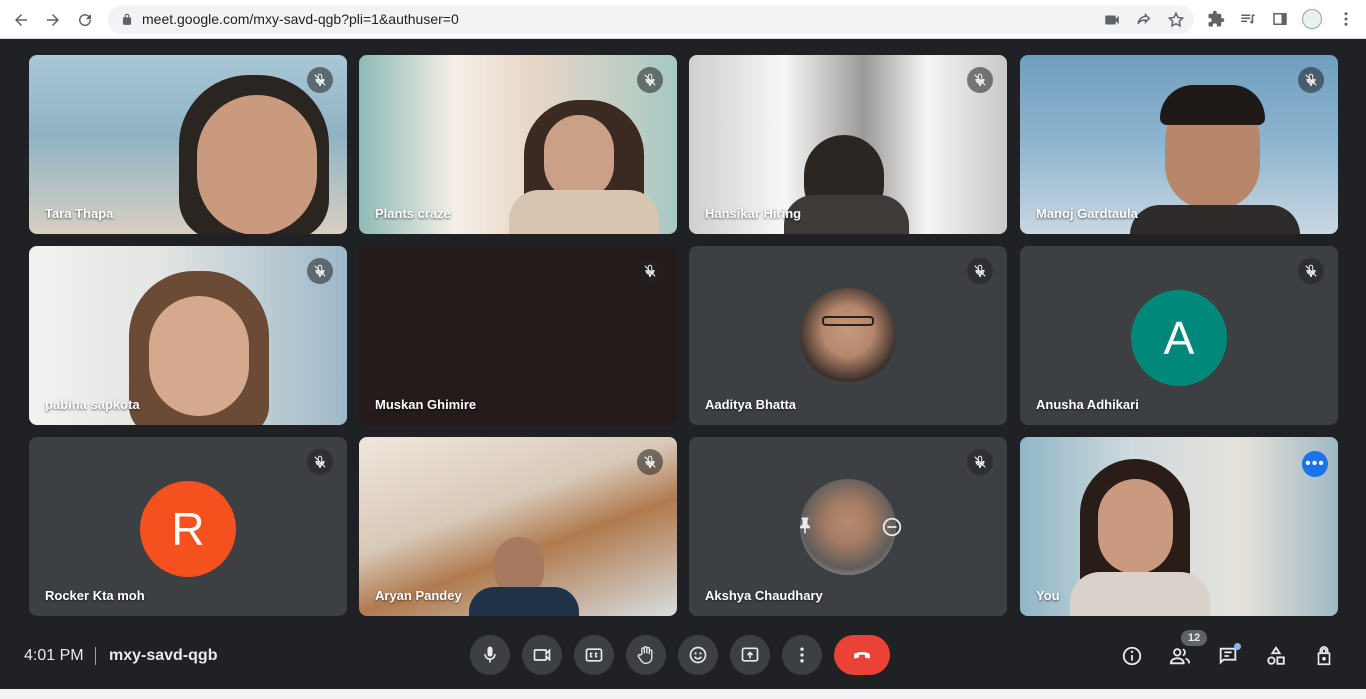  Describe the element at coordinates (413, 213) in the screenshot. I see `participant-name: Plants craze` at that location.